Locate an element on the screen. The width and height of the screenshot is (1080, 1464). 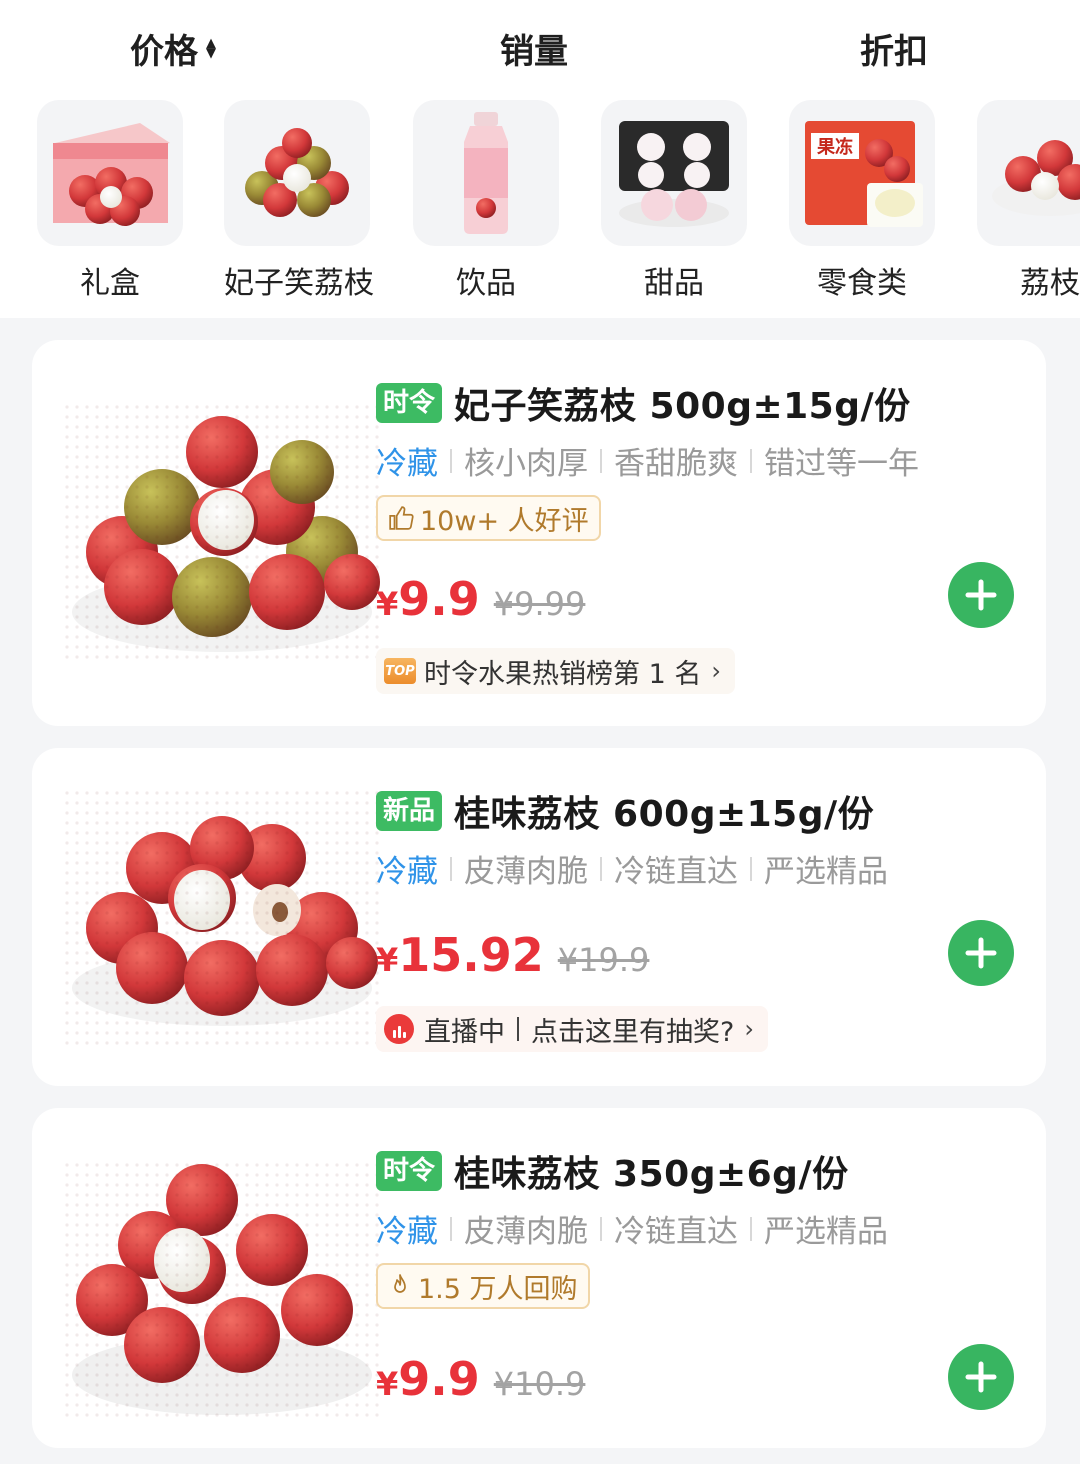
product-title: 桂味荔枝 350g±6g/份 is located at coordinates (651, 1171).